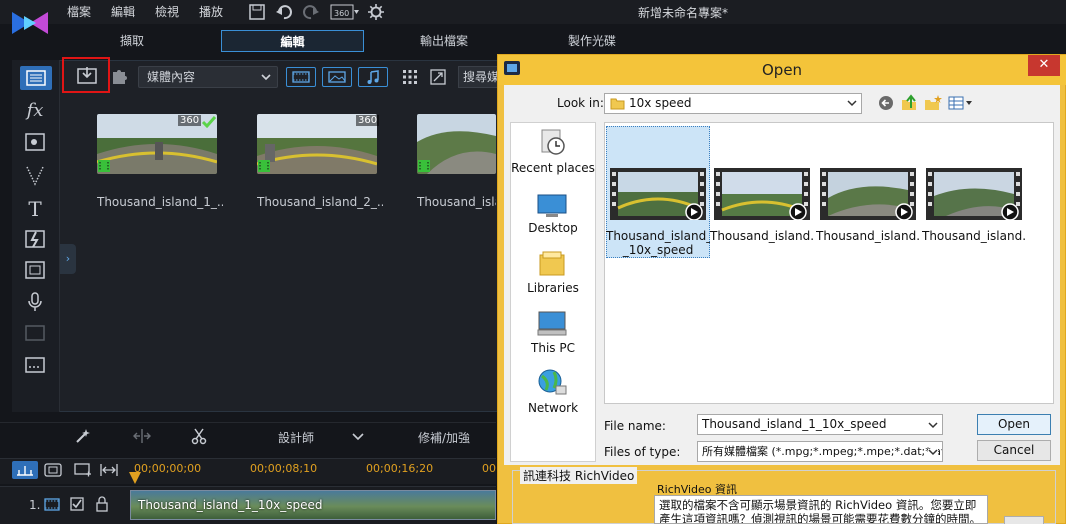 The height and width of the screenshot is (524, 1066). I want to click on scissors-icon, so click(199, 436).